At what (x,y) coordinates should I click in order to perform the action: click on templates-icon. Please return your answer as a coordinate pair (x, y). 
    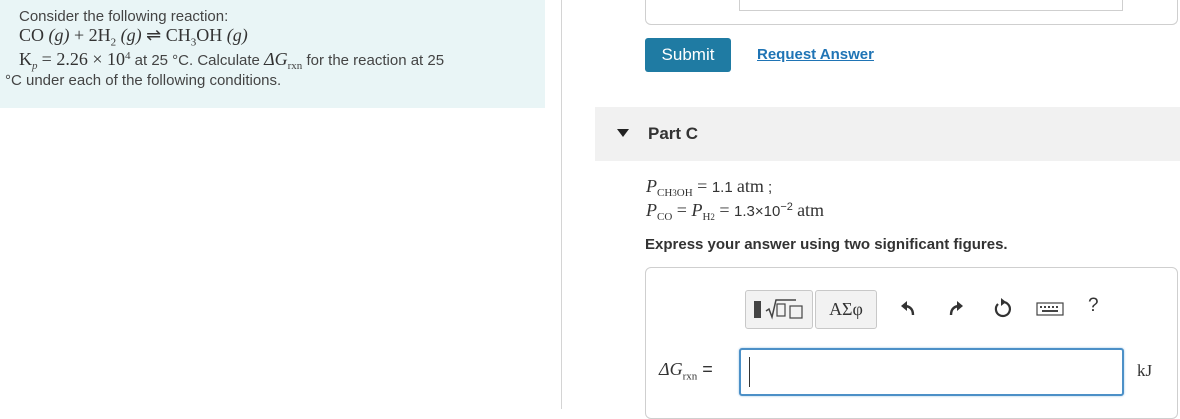
    Looking at the image, I should click on (778, 309).